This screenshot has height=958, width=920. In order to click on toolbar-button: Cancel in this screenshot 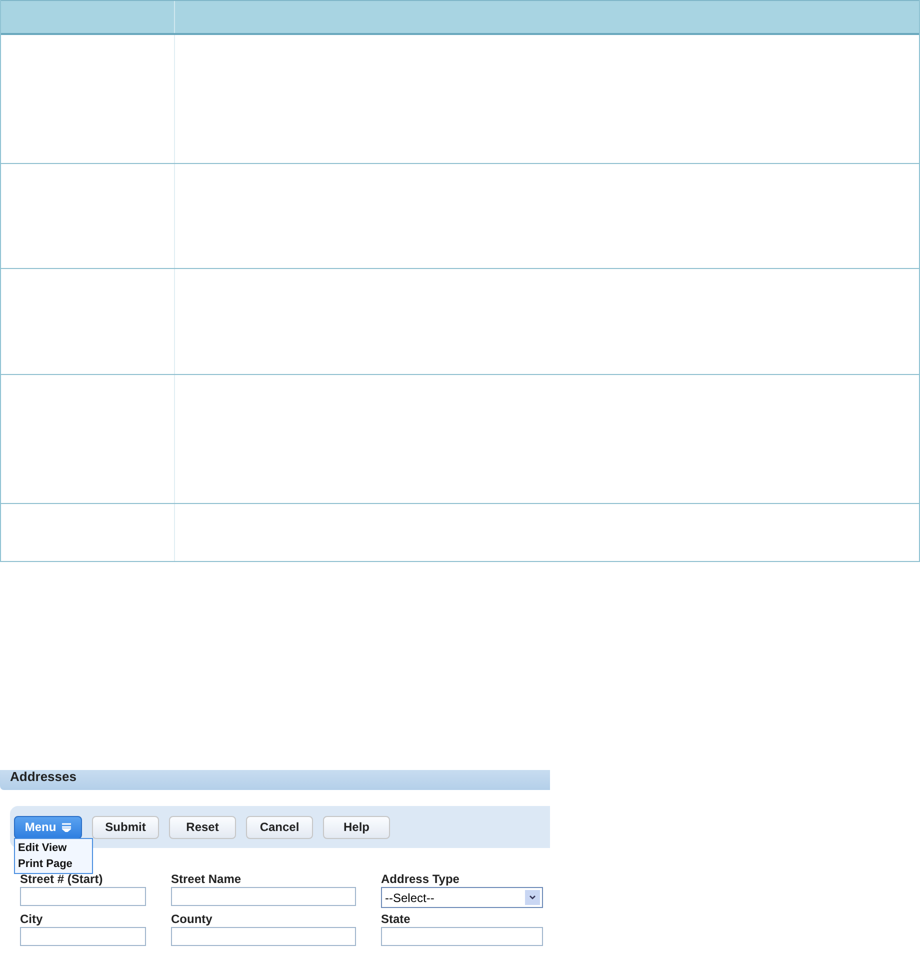, I will do `click(279, 827)`.